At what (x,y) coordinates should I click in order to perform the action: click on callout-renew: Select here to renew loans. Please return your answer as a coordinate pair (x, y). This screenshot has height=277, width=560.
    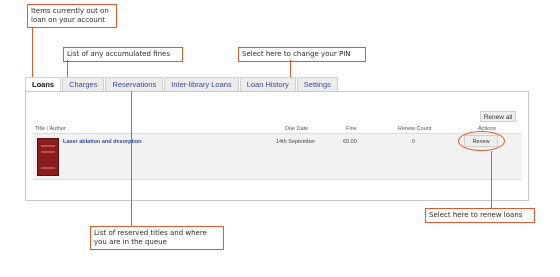
    Looking at the image, I should click on (480, 215).